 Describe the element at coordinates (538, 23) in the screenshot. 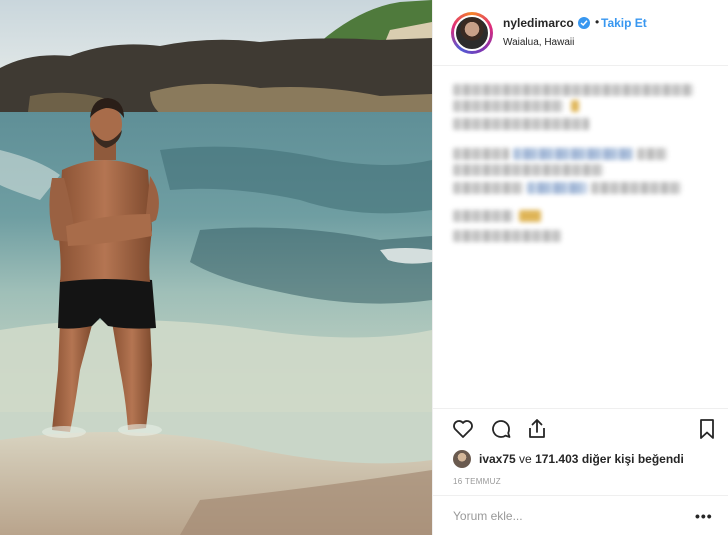

I see `username-link: nyledimarco` at that location.